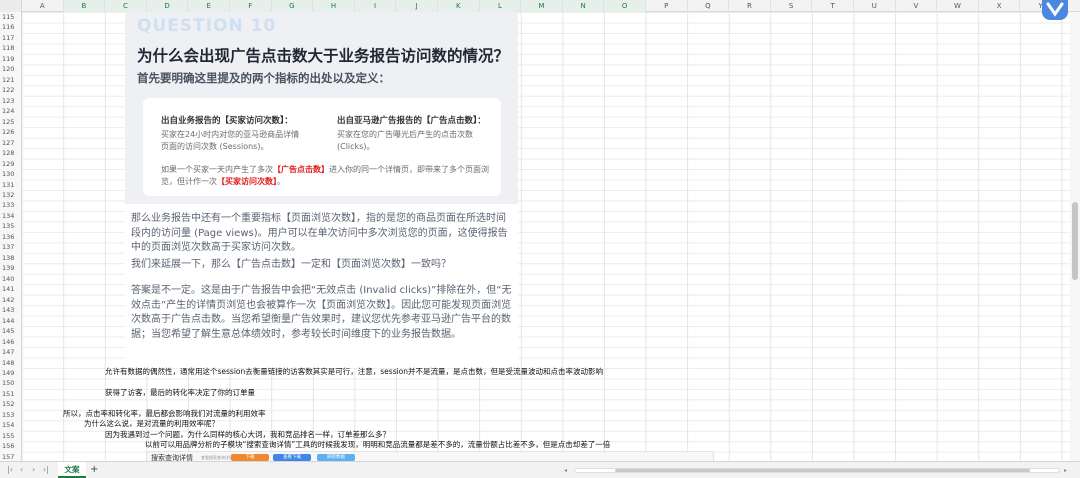  What do you see at coordinates (565, 470) in the screenshot?
I see `scroll-left-icon: ◂` at bounding box center [565, 470].